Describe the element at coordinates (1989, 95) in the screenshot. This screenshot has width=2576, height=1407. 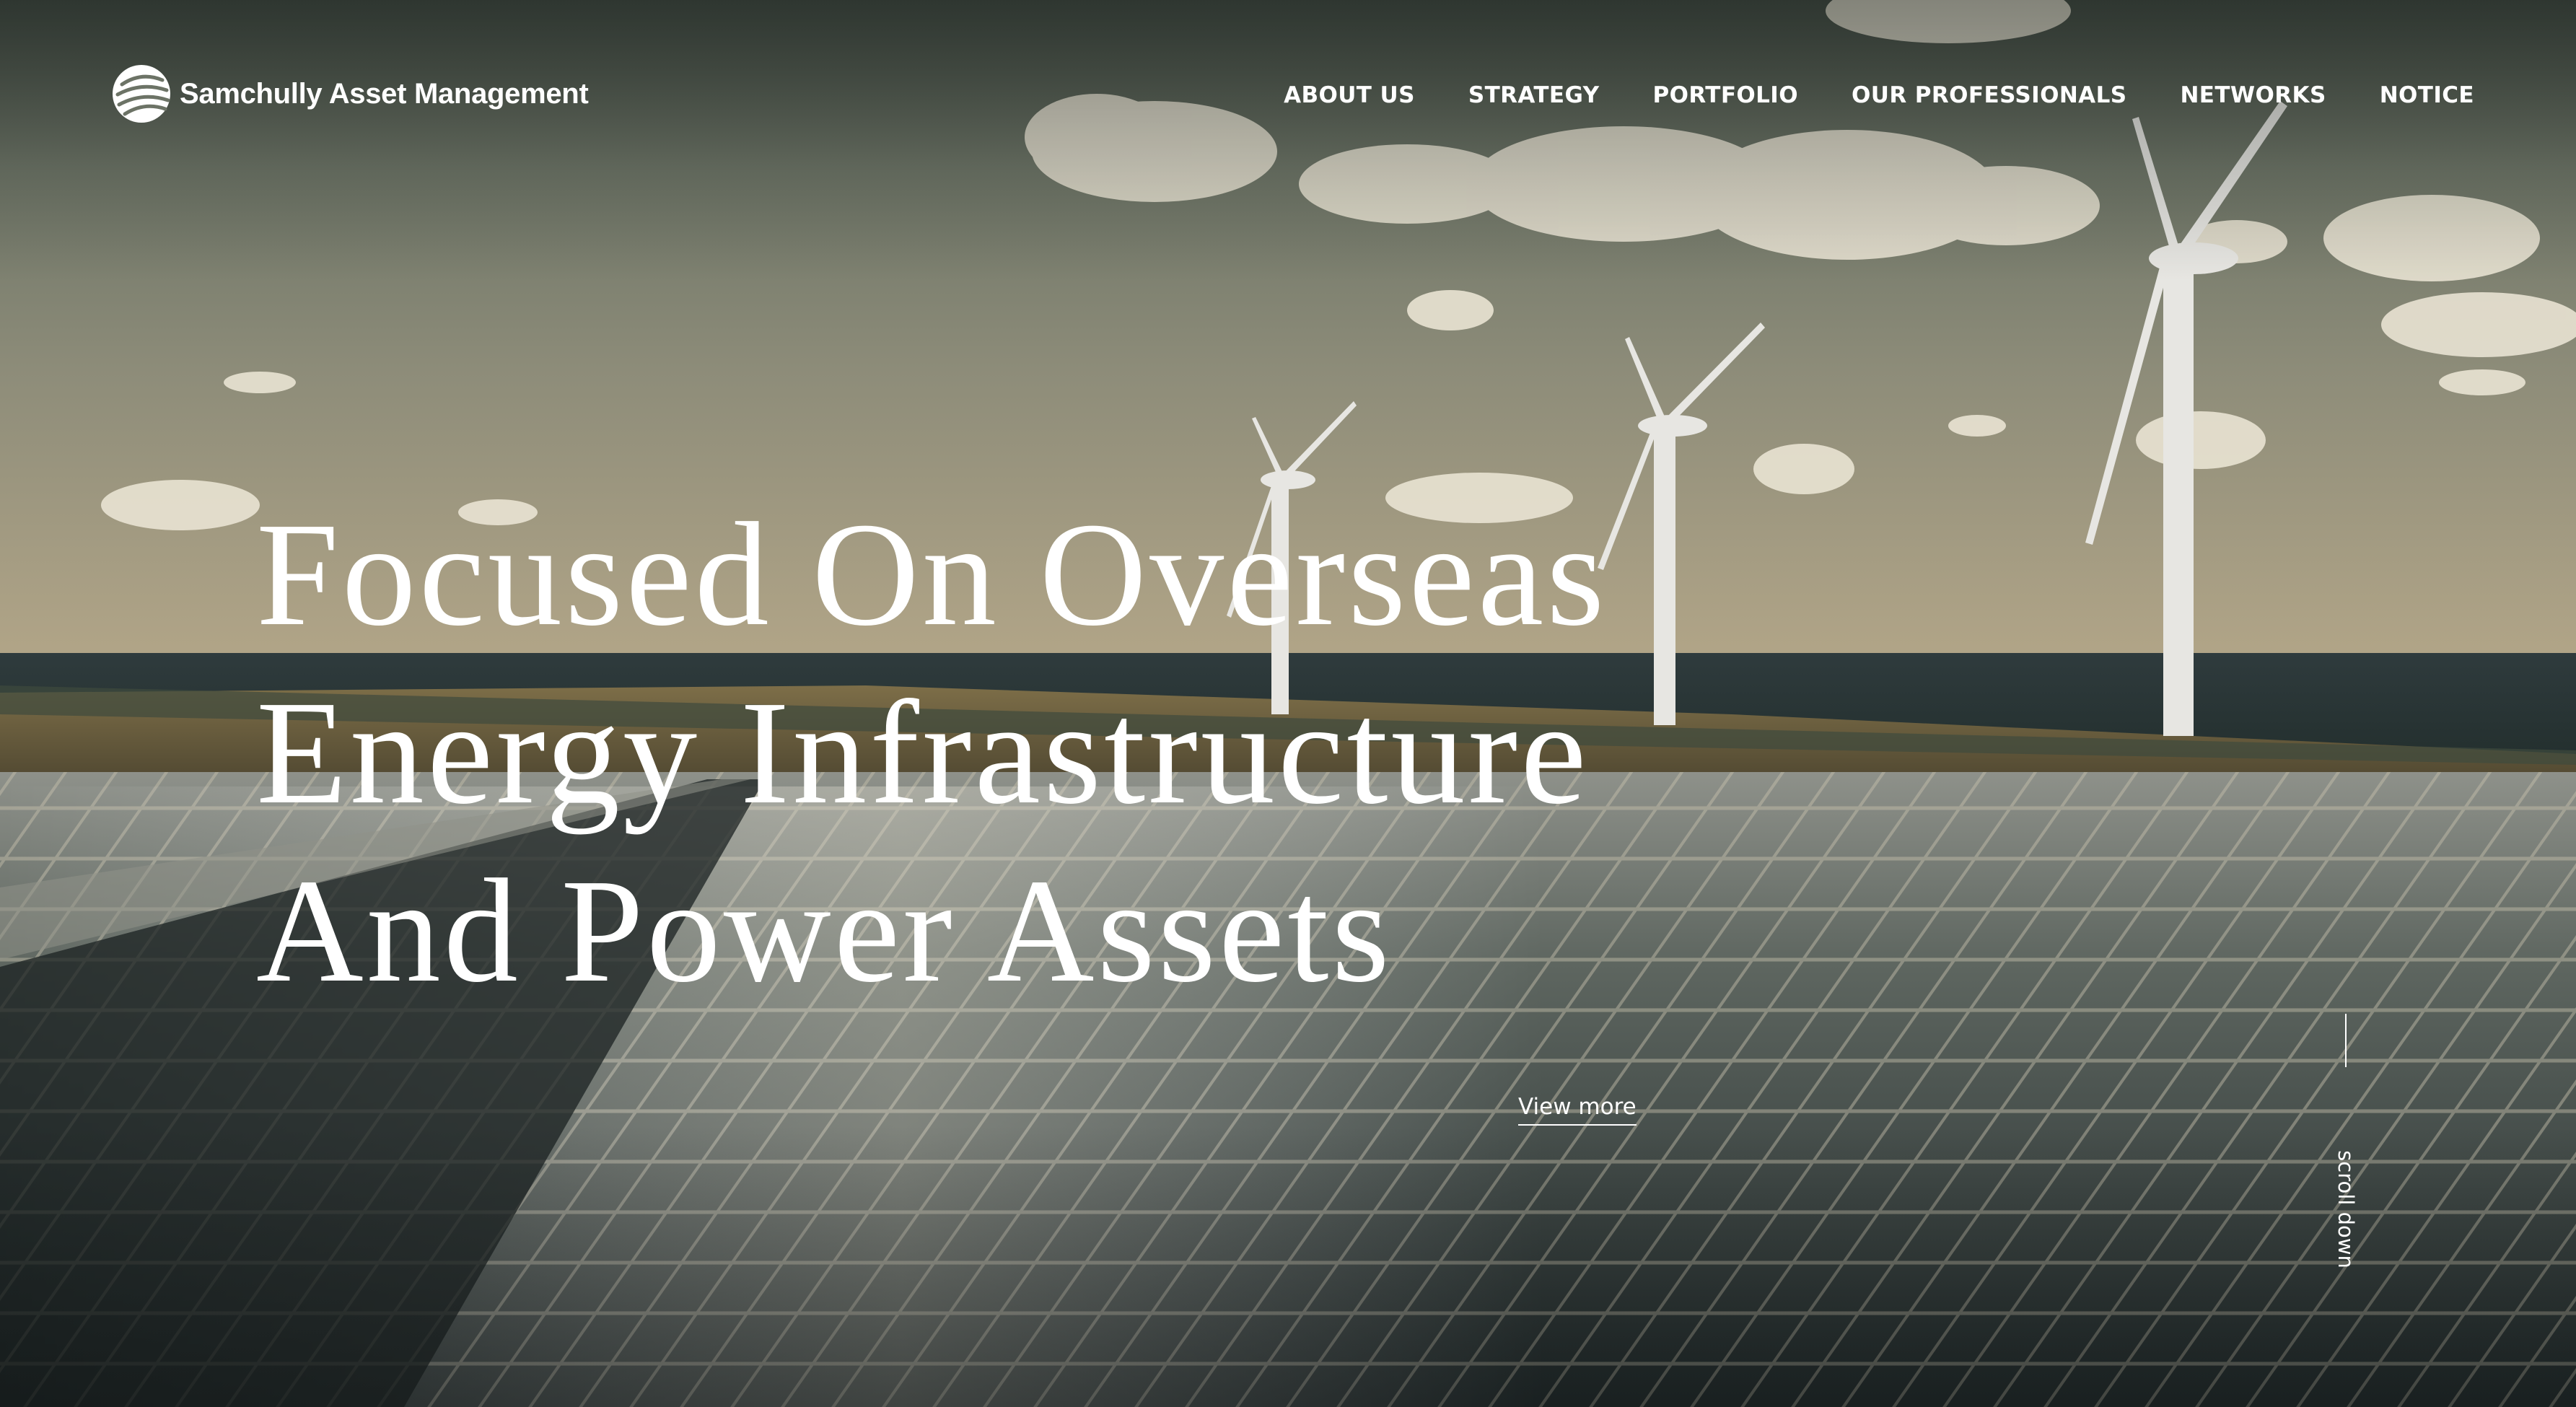
I see `nav-item-our-professionals: OUR PROFESSIONALS` at that location.